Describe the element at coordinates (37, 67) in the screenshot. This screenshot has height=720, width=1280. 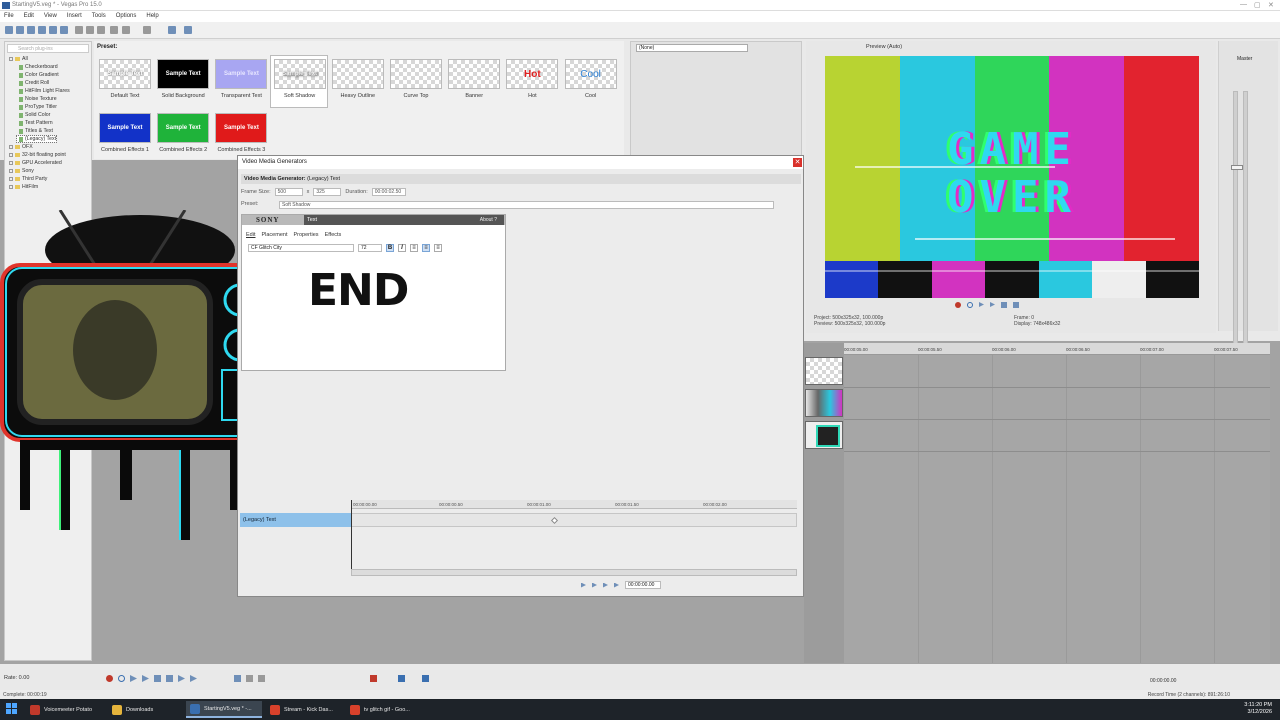
I see `tree-item: Checkerboard` at that location.